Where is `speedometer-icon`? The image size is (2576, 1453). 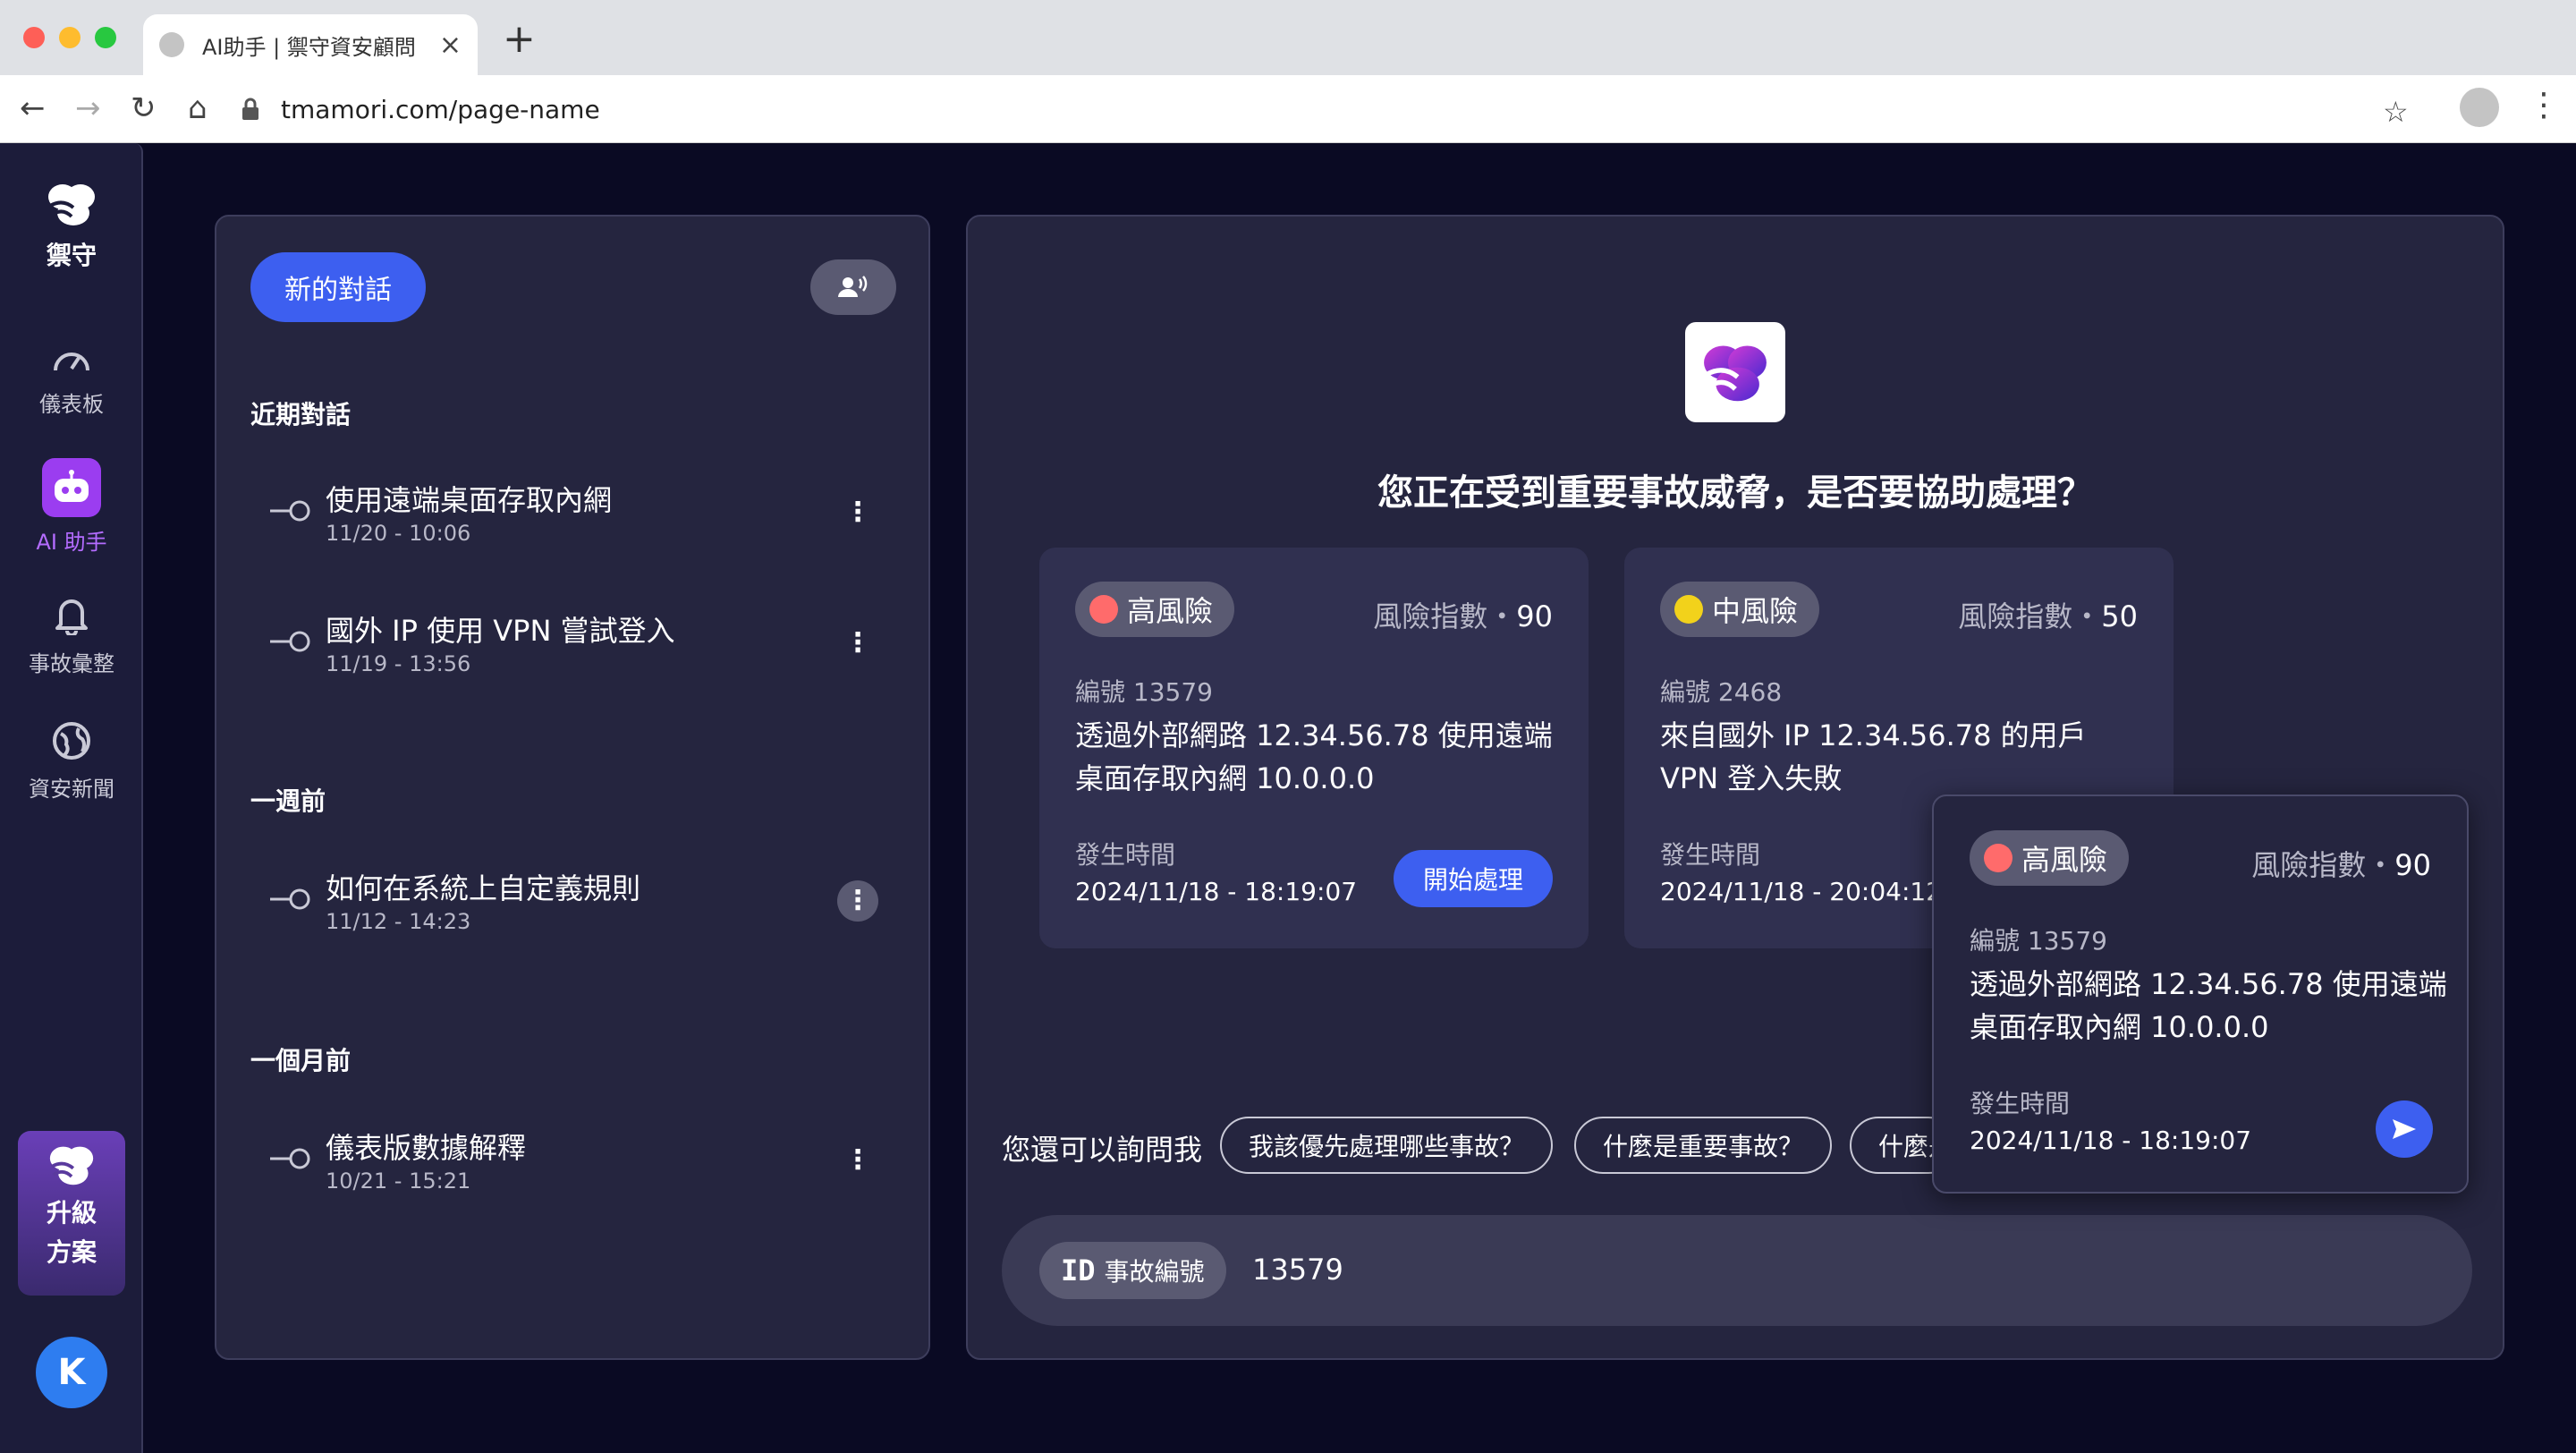 speedometer-icon is located at coordinates (71, 362).